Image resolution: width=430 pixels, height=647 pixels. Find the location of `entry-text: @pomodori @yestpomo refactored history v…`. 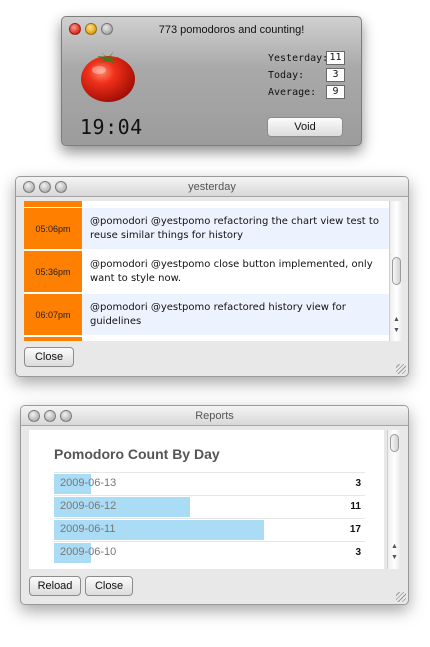

entry-text: @pomodori @yestpomo refactored history v… is located at coordinates (235, 314).